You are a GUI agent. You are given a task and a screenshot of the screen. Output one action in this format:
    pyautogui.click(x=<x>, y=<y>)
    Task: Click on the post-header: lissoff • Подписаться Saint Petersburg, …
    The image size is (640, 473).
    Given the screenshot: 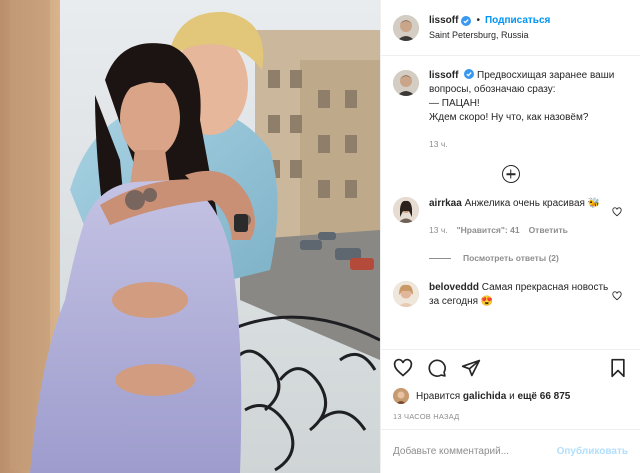 What is the action you would take?
    pyautogui.click(x=510, y=28)
    